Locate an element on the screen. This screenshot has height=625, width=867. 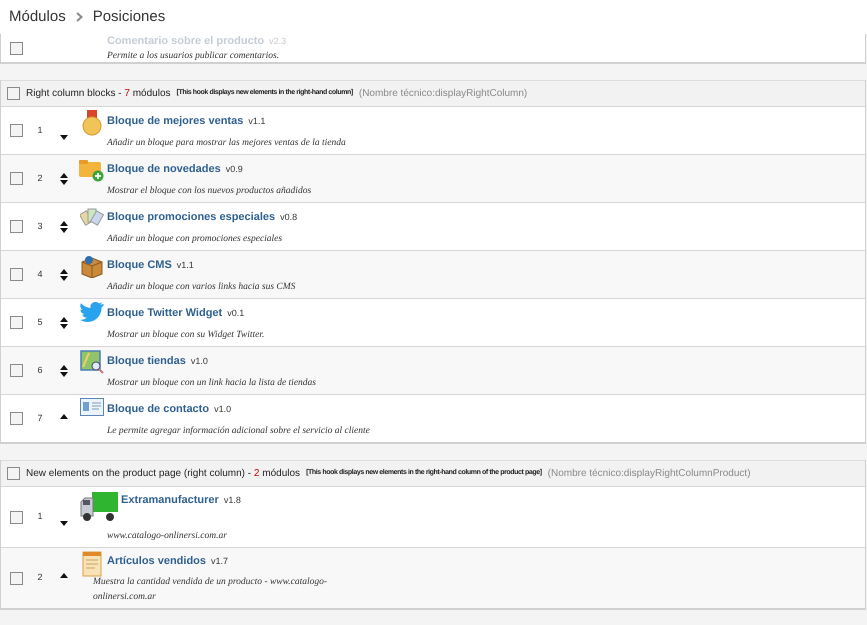
module-name: Extramanufacturer is located at coordinates (170, 500).